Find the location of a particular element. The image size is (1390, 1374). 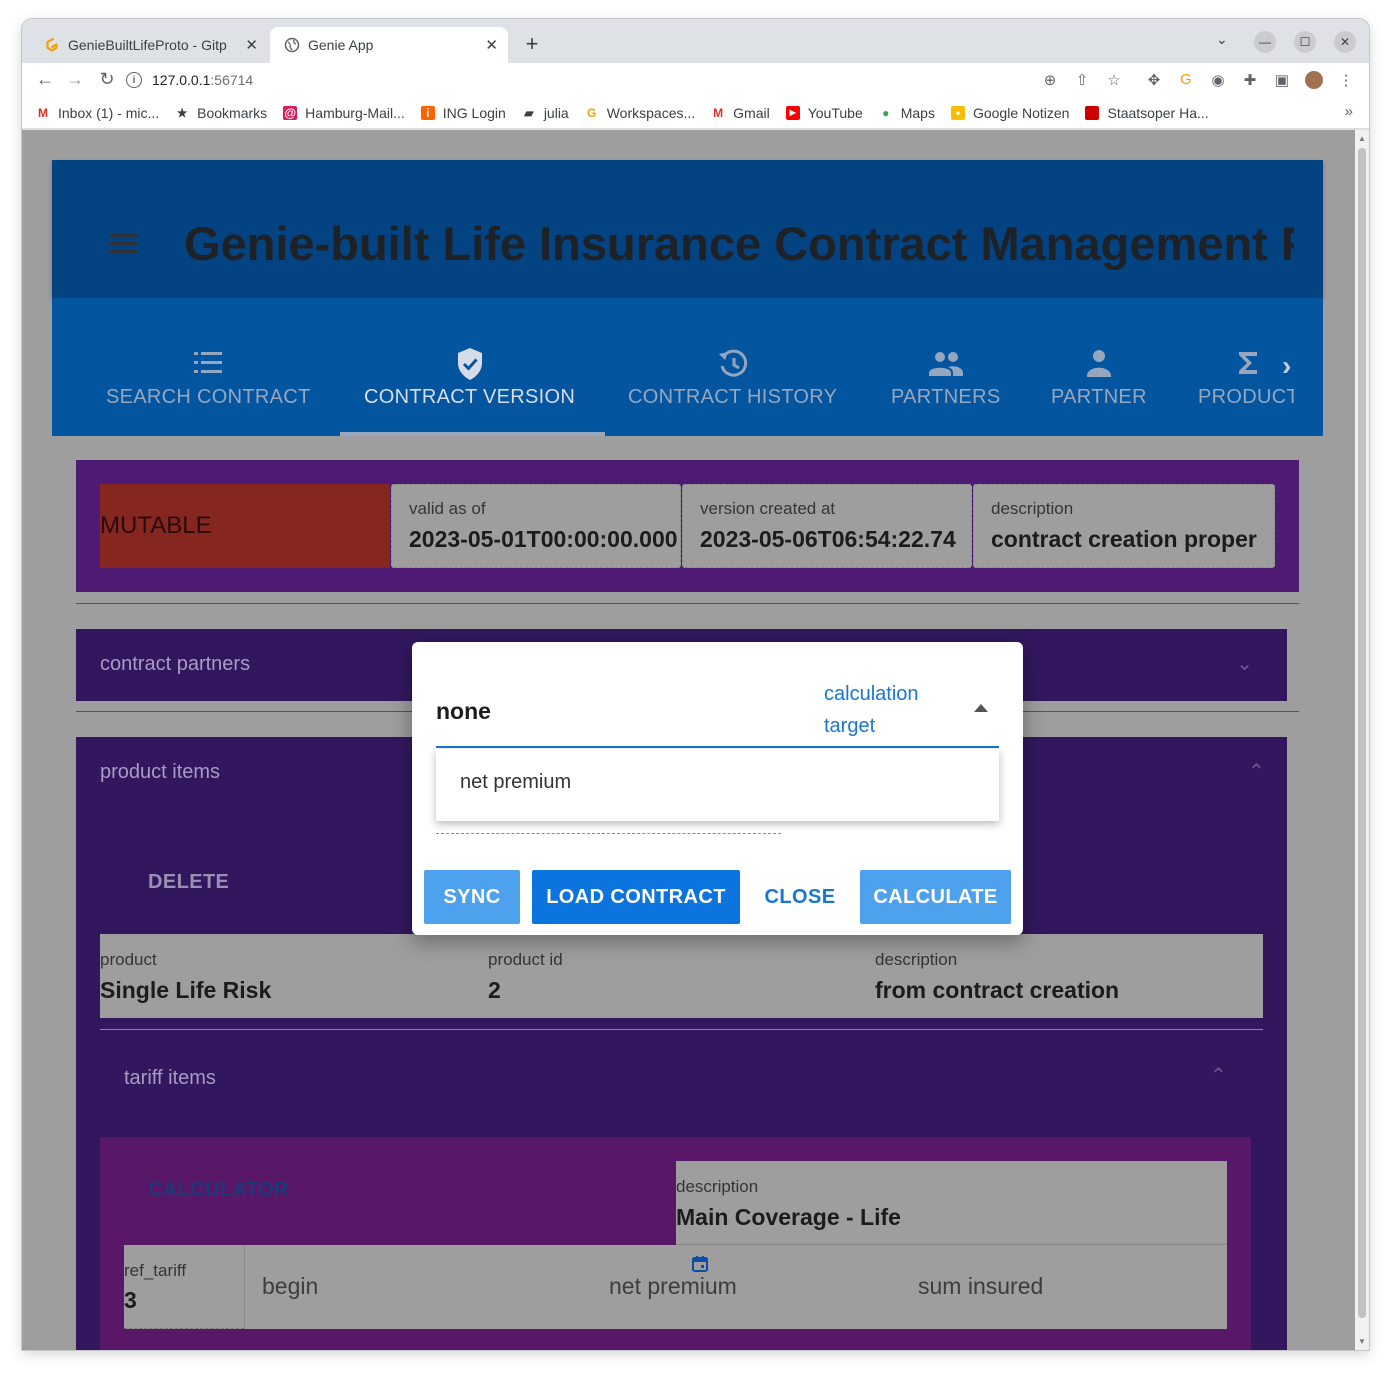

scroll-down-icon: ▼ is located at coordinates (1362, 1341).